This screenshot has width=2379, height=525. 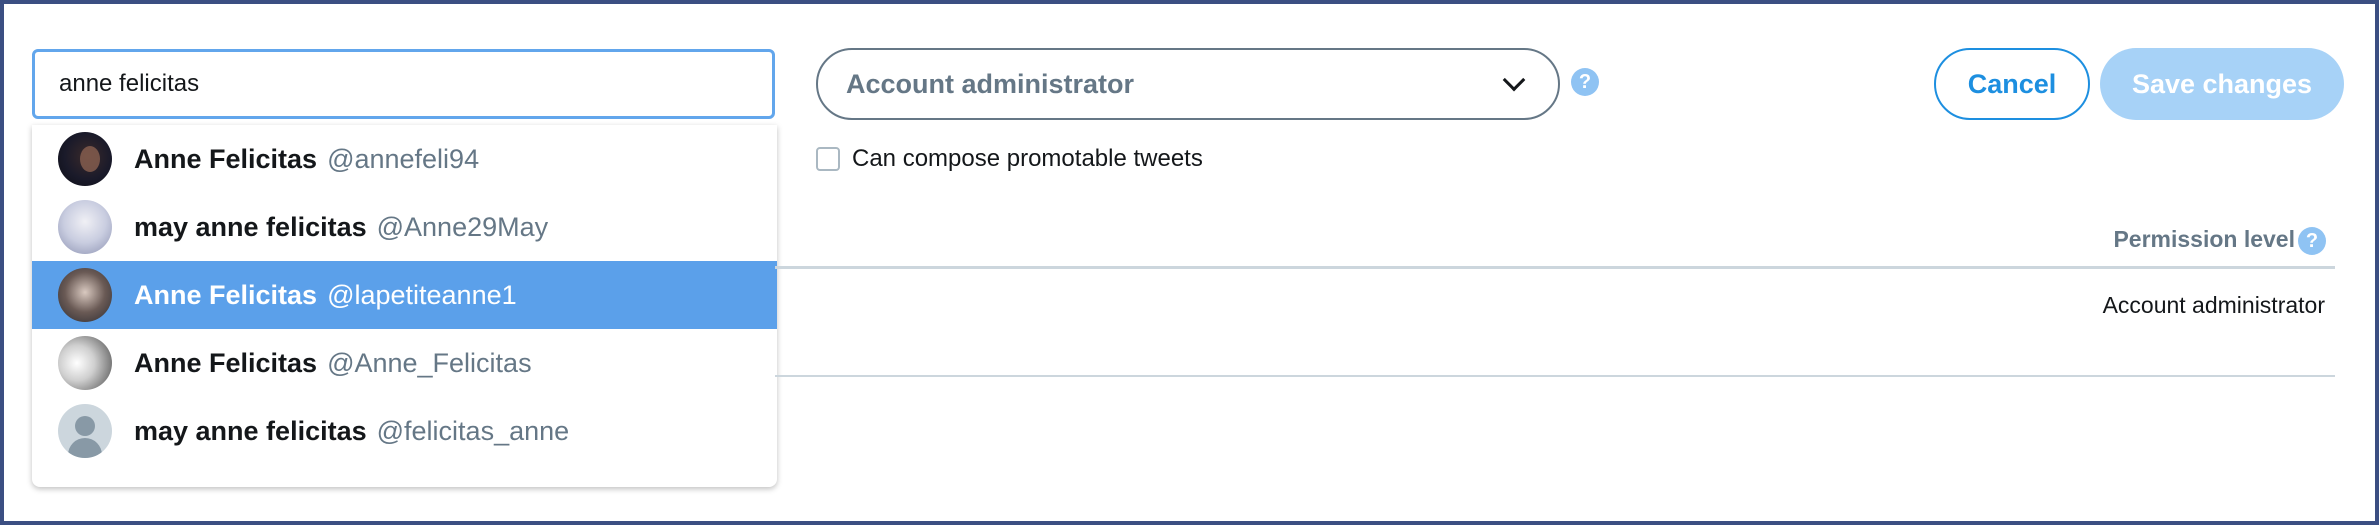 I want to click on promotable-tweets-option: Can compose promotable tweets, so click(x=1009, y=159).